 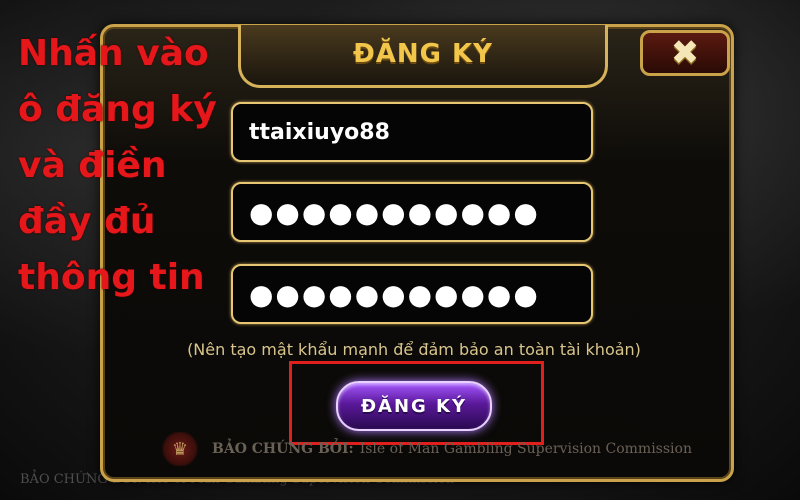 I want to click on close-icon: ✖, so click(x=685, y=53).